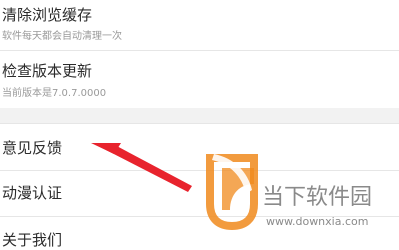 The width and height of the screenshot is (399, 250). Describe the element at coordinates (232, 192) in the screenshot. I see `watermark-logo-icon` at that location.